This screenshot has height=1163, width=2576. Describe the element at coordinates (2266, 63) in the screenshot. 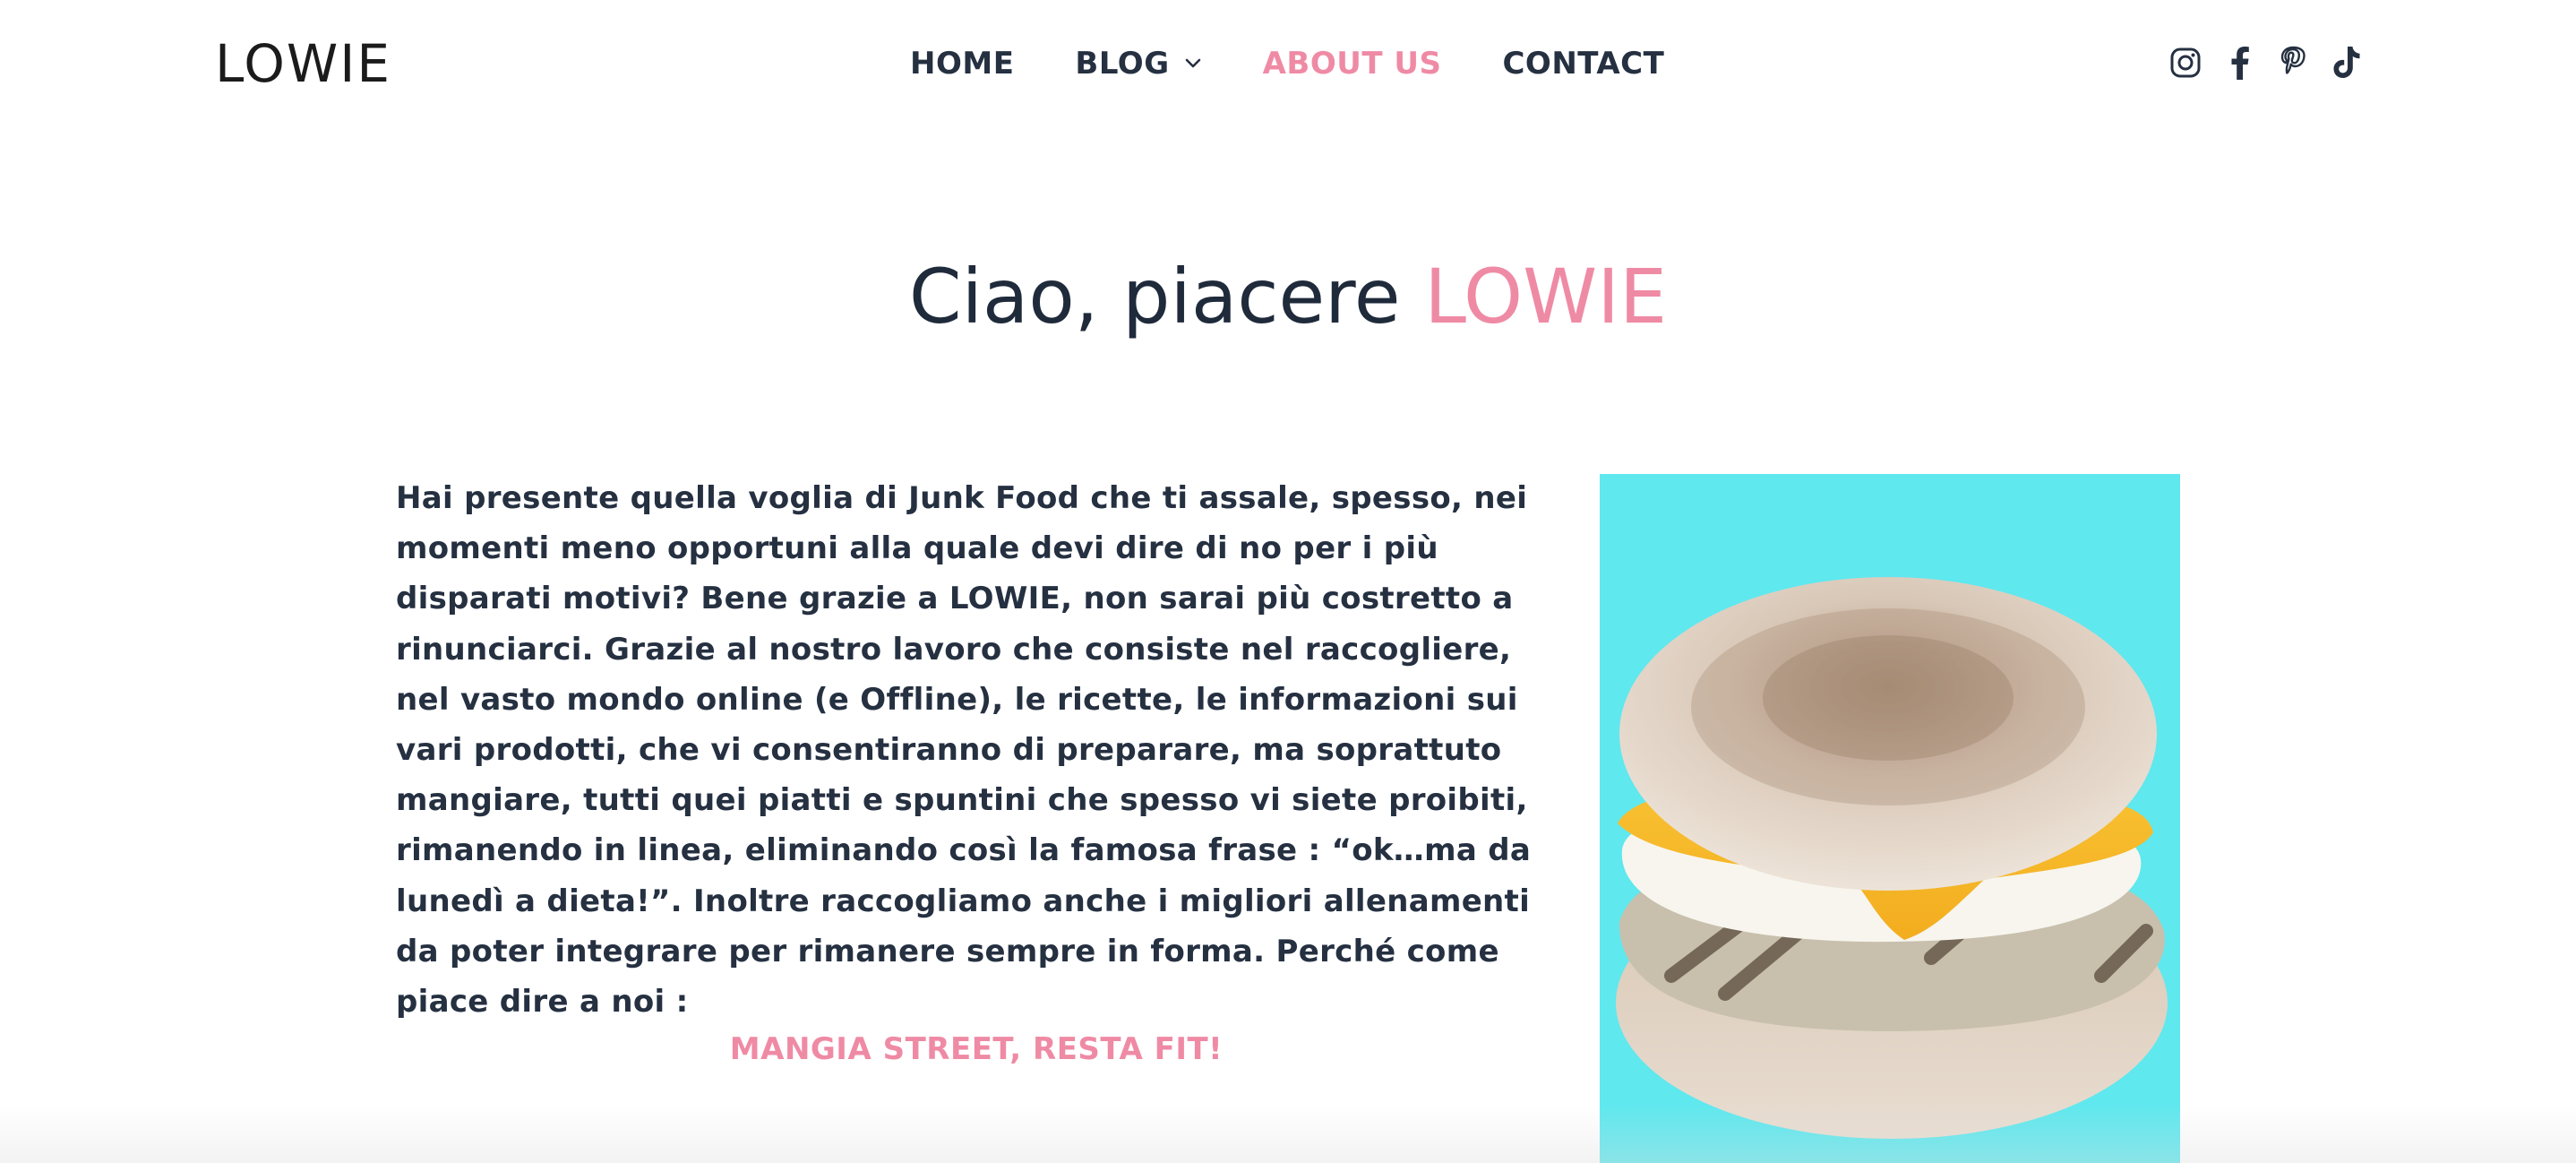

I see `social-links` at that location.